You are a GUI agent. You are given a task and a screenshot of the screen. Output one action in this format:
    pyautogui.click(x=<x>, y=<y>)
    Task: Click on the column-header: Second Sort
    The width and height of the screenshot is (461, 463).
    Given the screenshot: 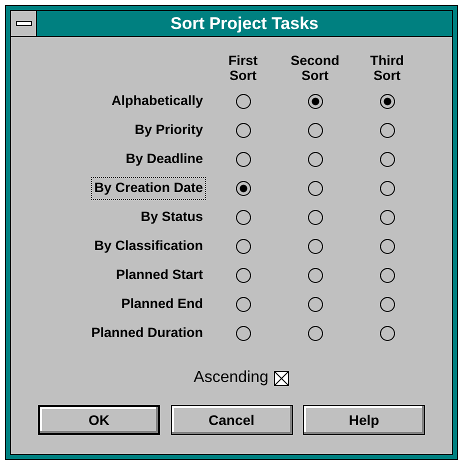 What is the action you would take?
    pyautogui.click(x=315, y=68)
    